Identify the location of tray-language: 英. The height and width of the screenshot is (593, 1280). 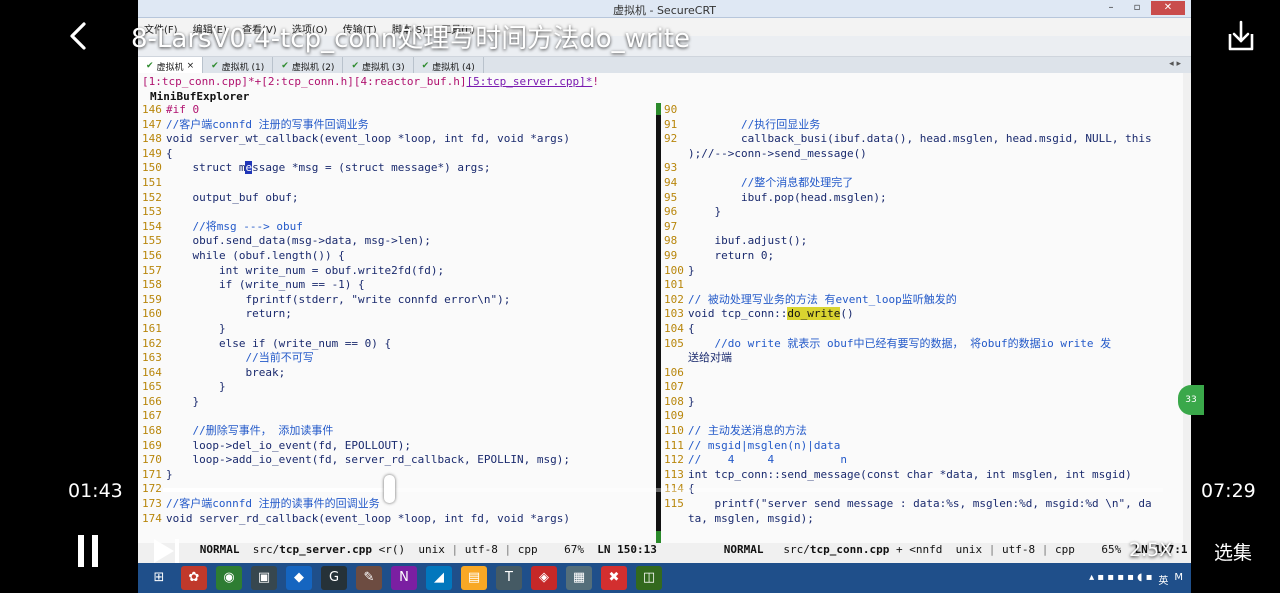
(1163, 579).